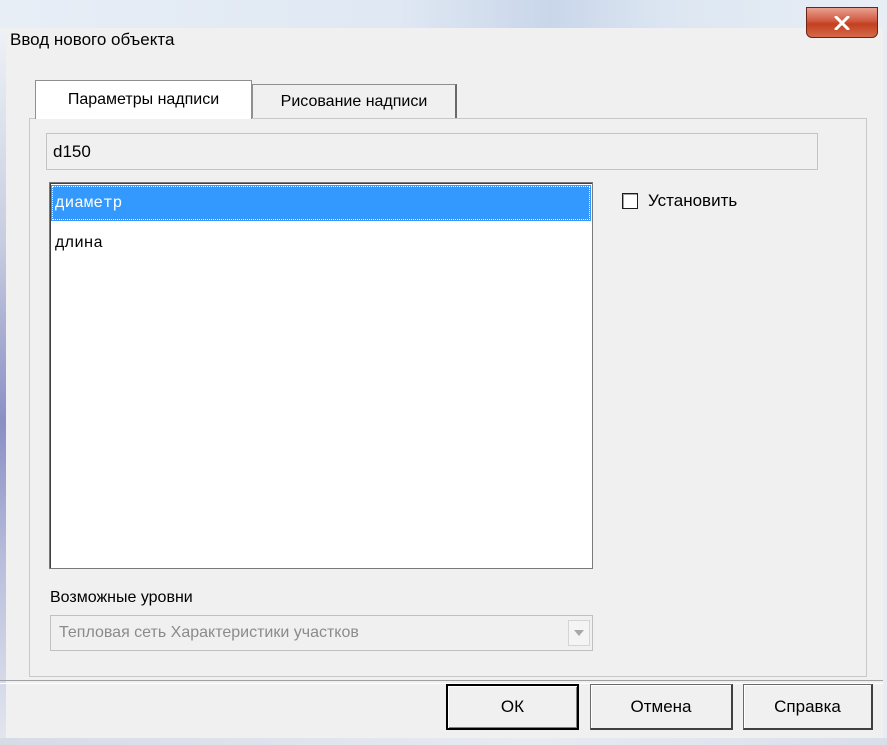  I want to click on cancel-button-label: Отмена, so click(661, 706).